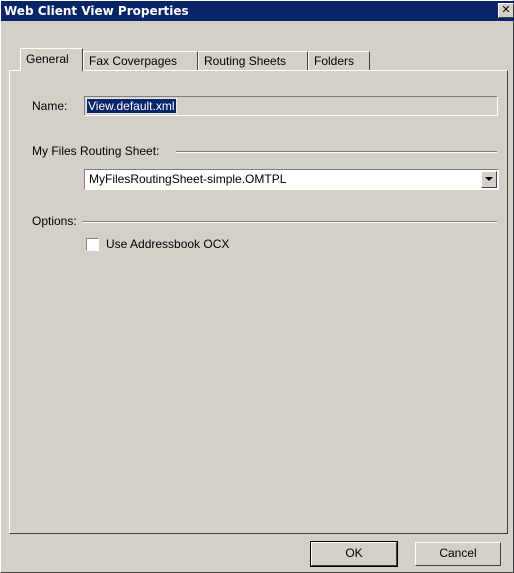 The height and width of the screenshot is (573, 514). I want to click on use-addressbook-label: Use Addressbook OCX, so click(168, 244).